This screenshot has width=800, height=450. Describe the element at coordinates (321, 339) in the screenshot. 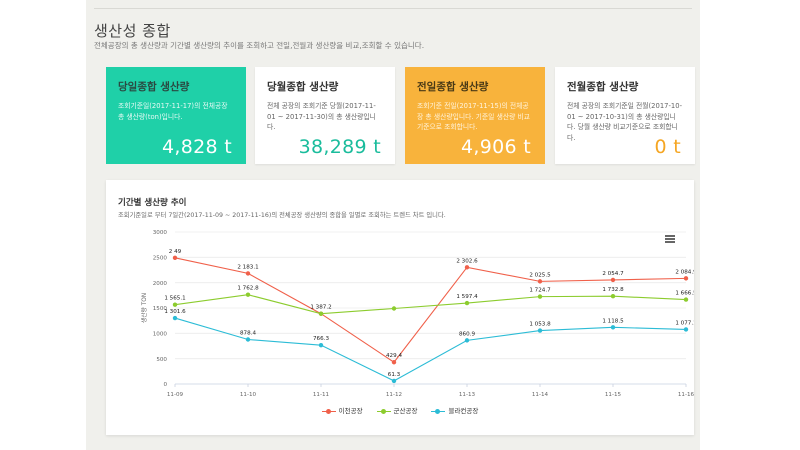

I see `data-label: 766.3` at that location.